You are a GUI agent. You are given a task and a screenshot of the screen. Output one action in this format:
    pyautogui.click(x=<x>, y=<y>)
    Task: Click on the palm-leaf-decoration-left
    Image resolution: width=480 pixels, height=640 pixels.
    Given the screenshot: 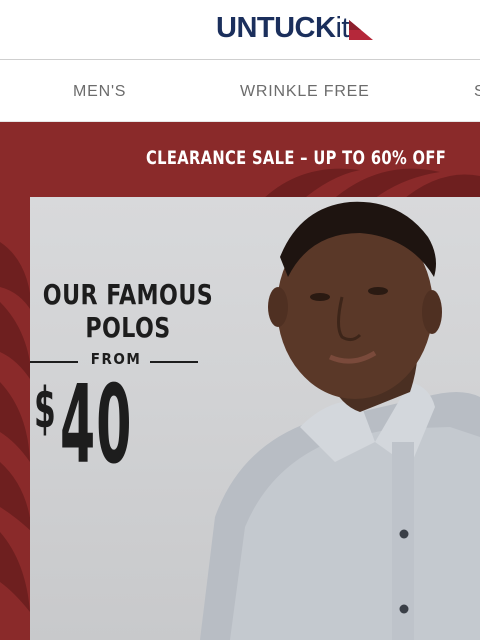 What is the action you would take?
    pyautogui.click(x=16, y=427)
    